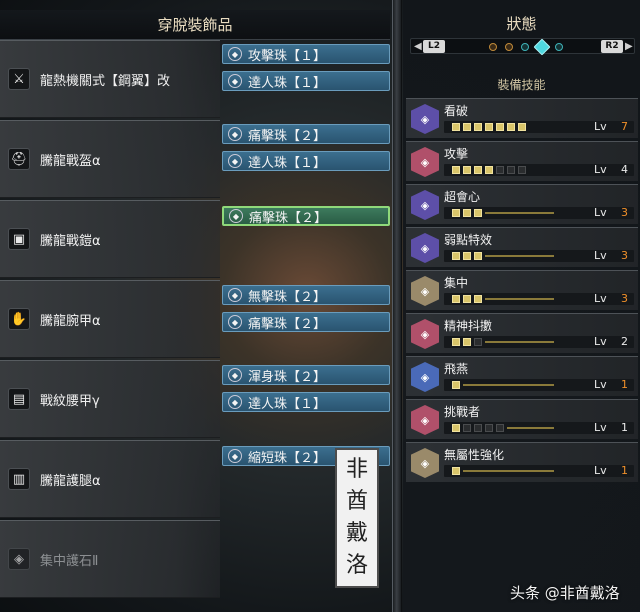  Describe the element at coordinates (624, 212) in the screenshot. I see `skill-level-value: 3` at that location.